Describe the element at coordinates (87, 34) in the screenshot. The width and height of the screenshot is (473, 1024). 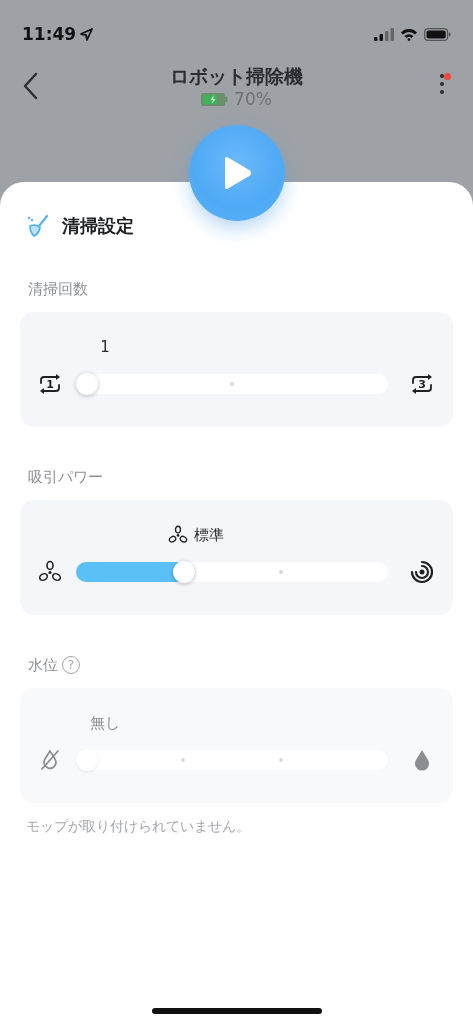
I see `location-icon` at that location.